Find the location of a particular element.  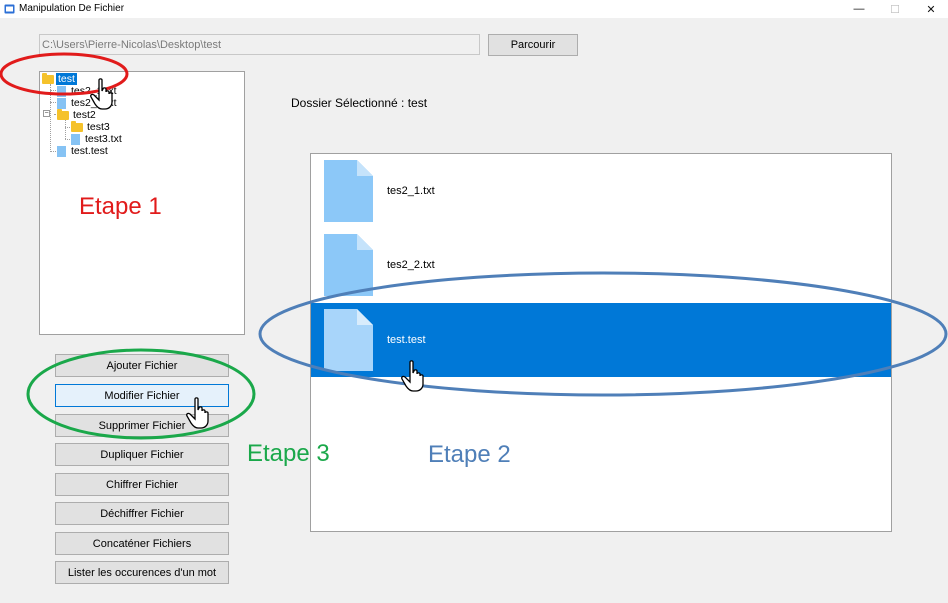

file-name: tes2_2.txt is located at coordinates (411, 265).